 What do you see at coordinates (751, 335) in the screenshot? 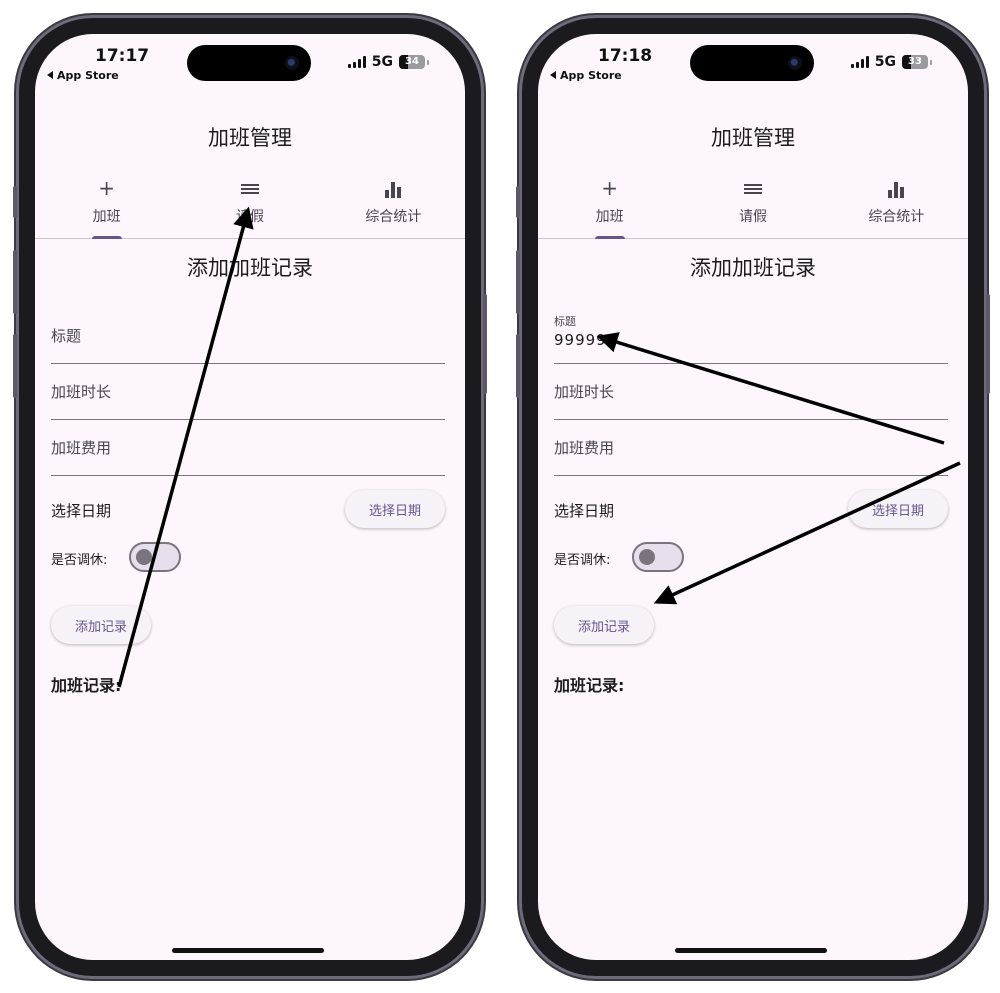
I see `title-input: 标题 999999` at bounding box center [751, 335].